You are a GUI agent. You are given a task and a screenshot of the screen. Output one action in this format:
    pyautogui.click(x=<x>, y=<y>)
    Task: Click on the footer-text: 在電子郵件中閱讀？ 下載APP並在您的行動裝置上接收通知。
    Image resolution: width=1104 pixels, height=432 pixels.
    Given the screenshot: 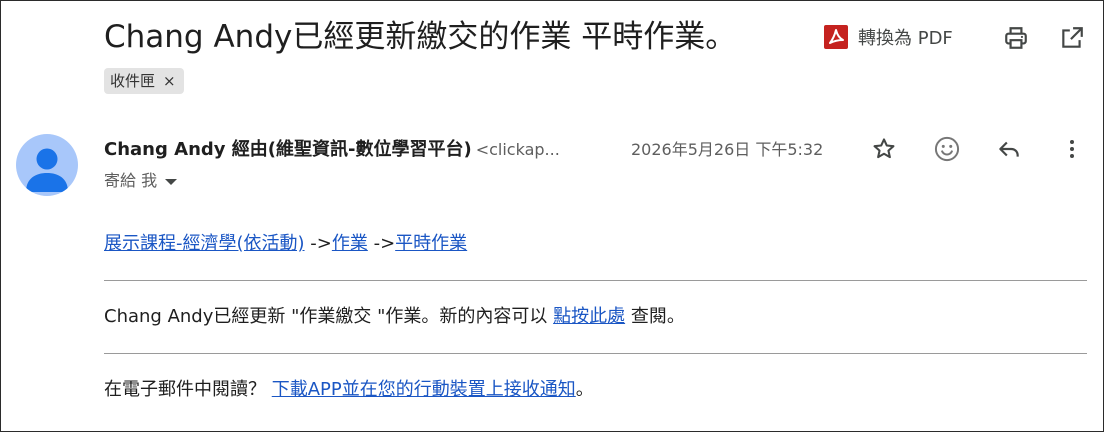 What is the action you would take?
    pyautogui.click(x=349, y=390)
    